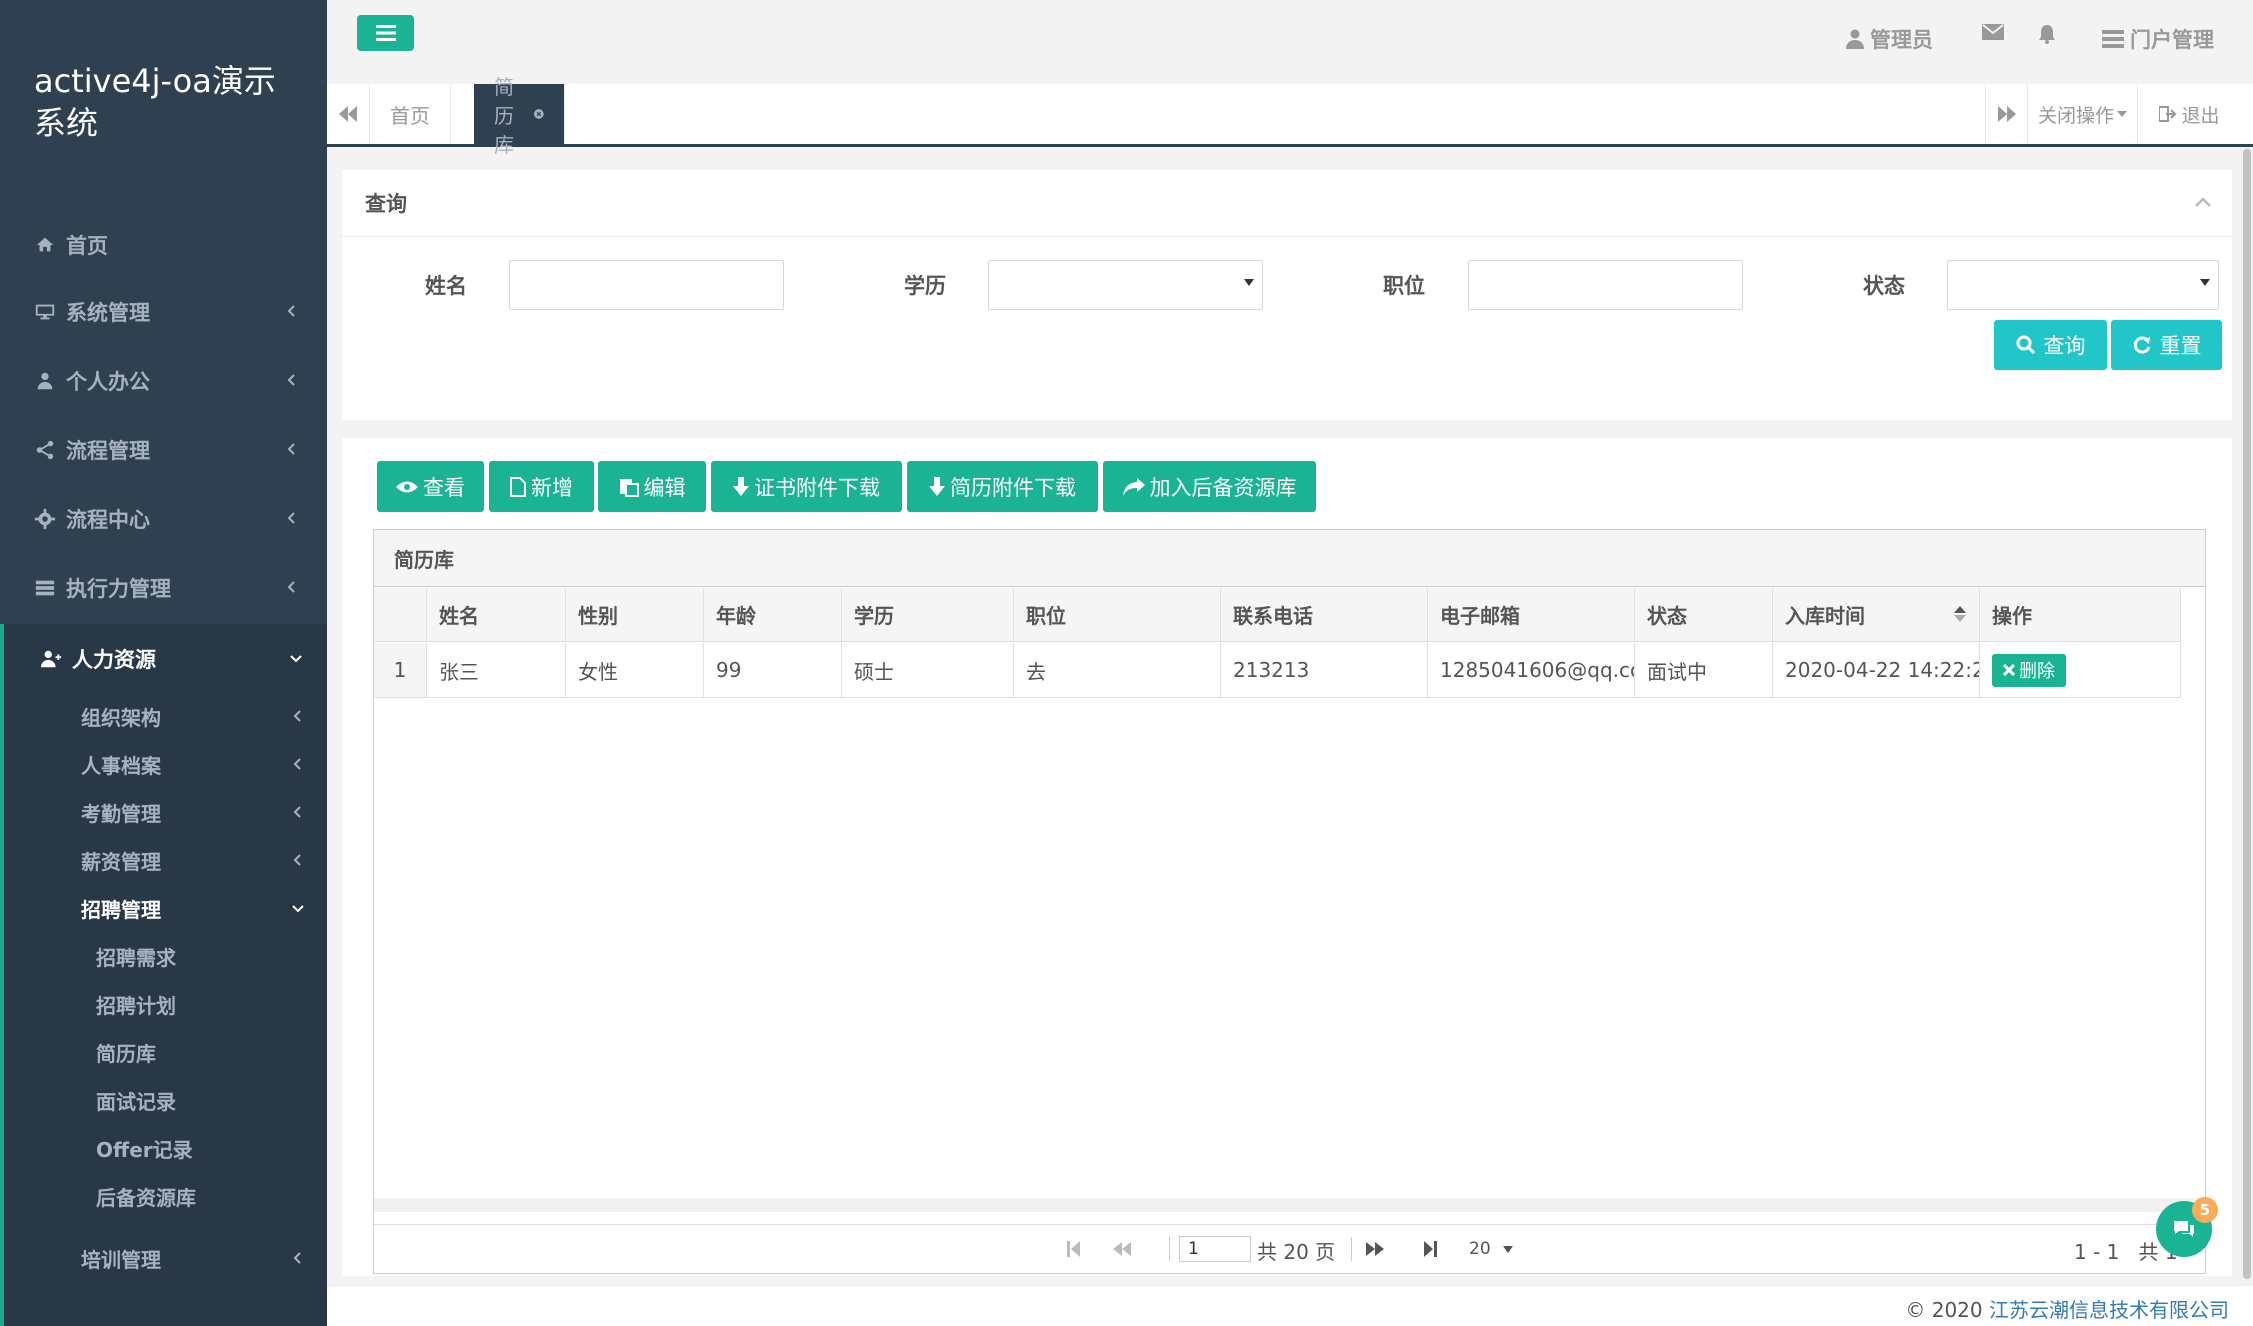 The height and width of the screenshot is (1326, 2253). Describe the element at coordinates (163, 450) in the screenshot. I see `sidebar-item-process-mgmt: 流程管理` at that location.